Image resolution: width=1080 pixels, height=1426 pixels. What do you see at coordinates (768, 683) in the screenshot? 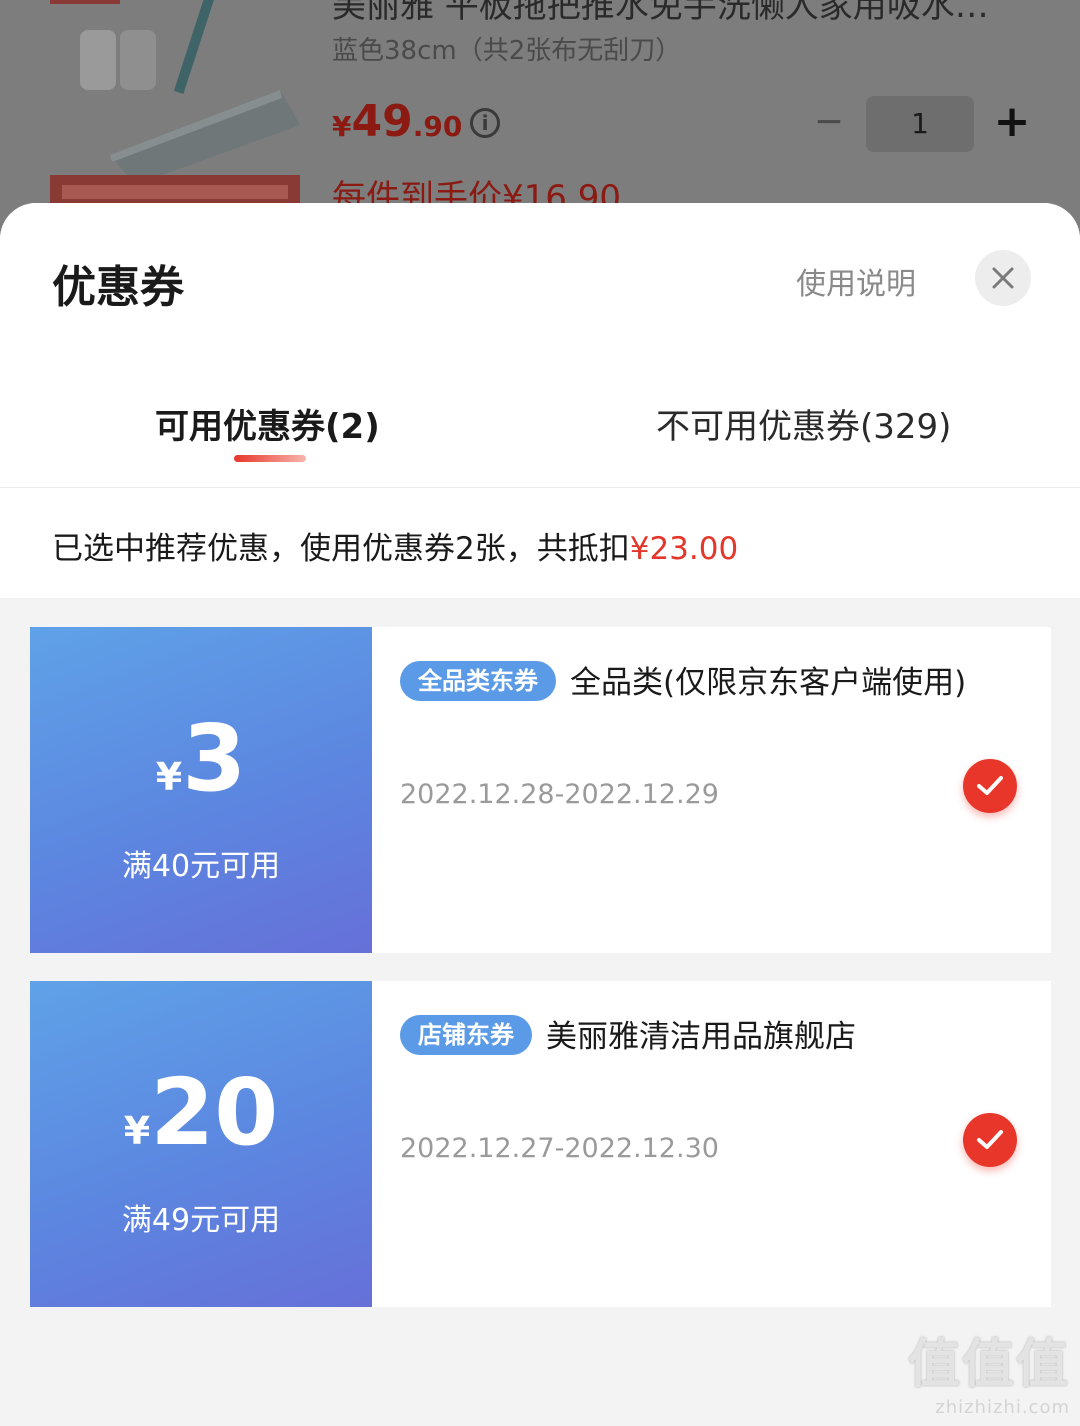
I see `coupon-scope: 全品类(仅限京东客户端使用)` at bounding box center [768, 683].